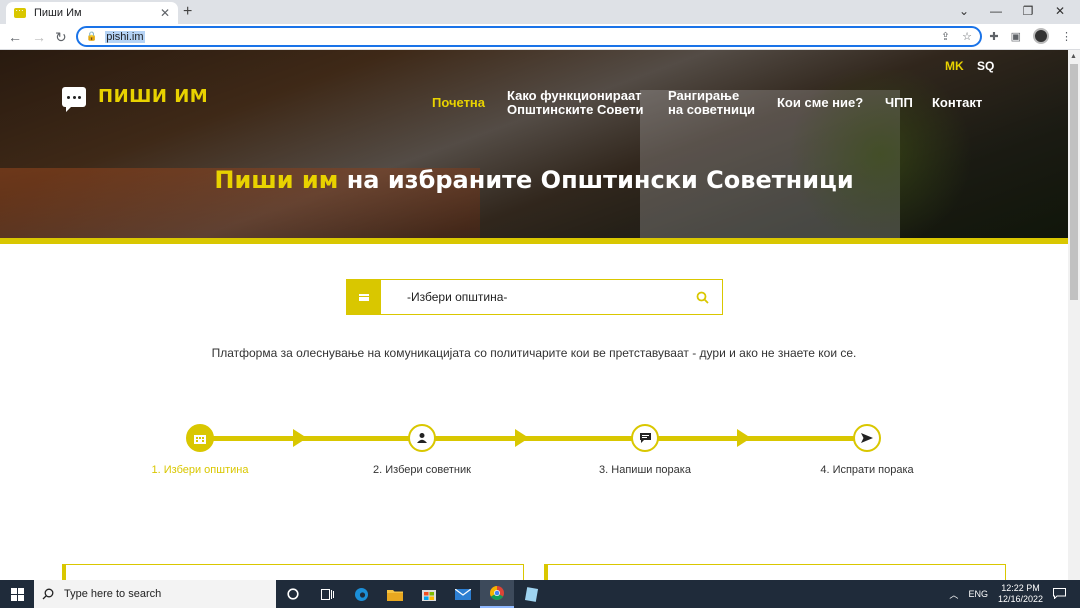  I want to click on browser-tabbar: Пиши Им ✕ + ⌄ — ❐ ✕, so click(540, 12).